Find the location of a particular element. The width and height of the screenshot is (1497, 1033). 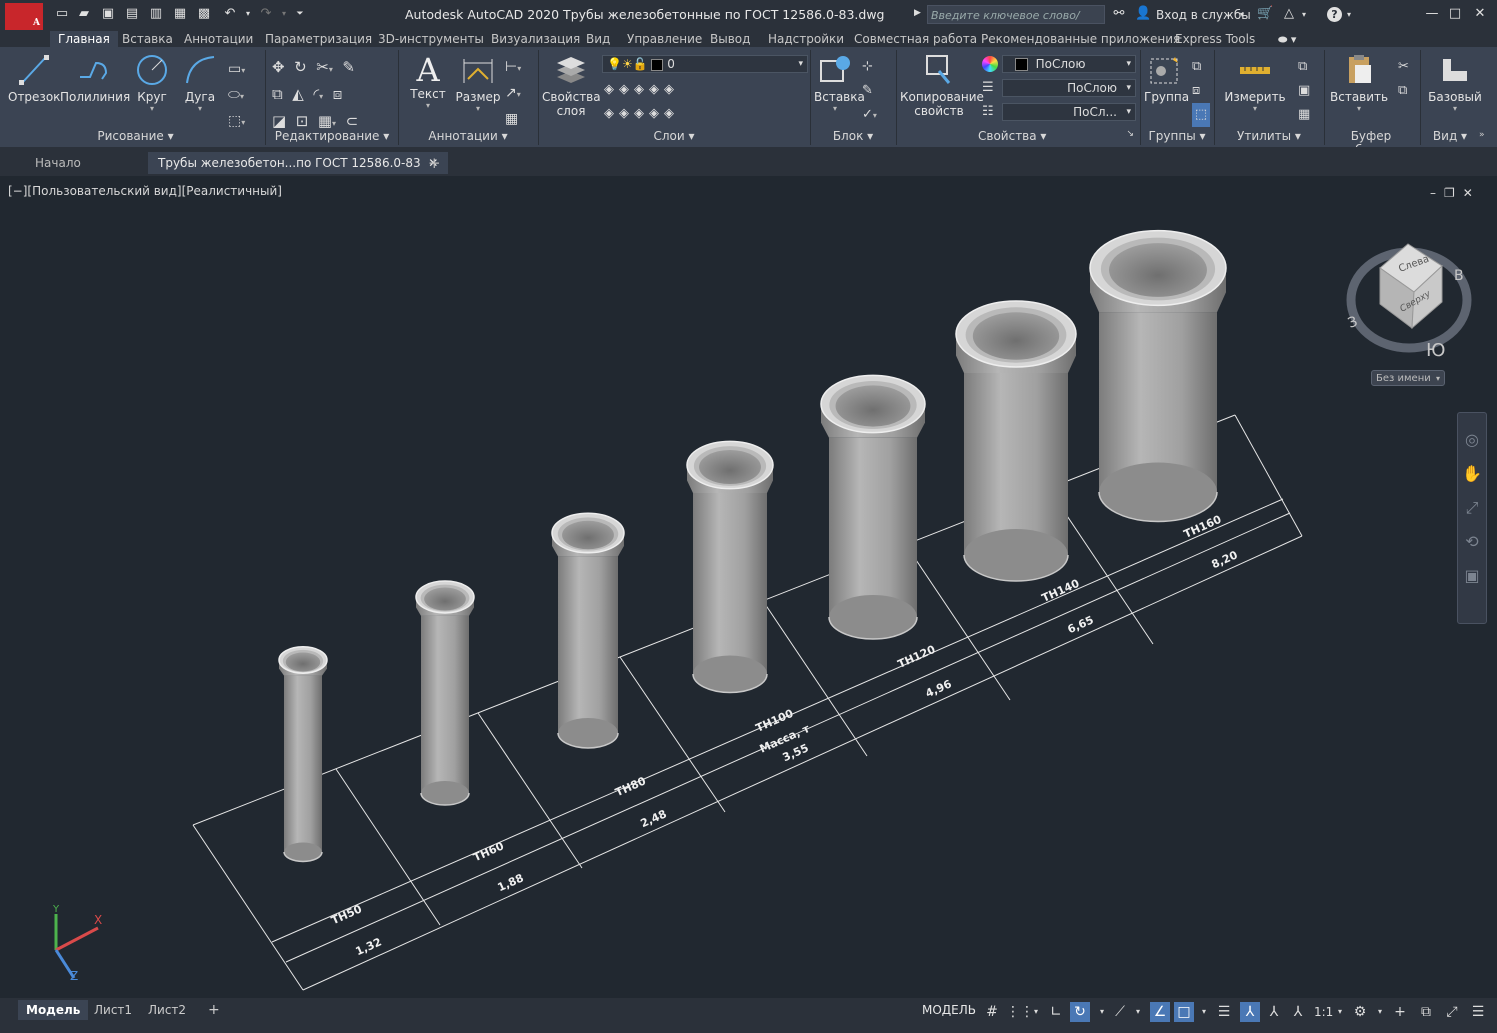

draw-panel-label: Рисование ▾ is located at coordinates (135, 136).